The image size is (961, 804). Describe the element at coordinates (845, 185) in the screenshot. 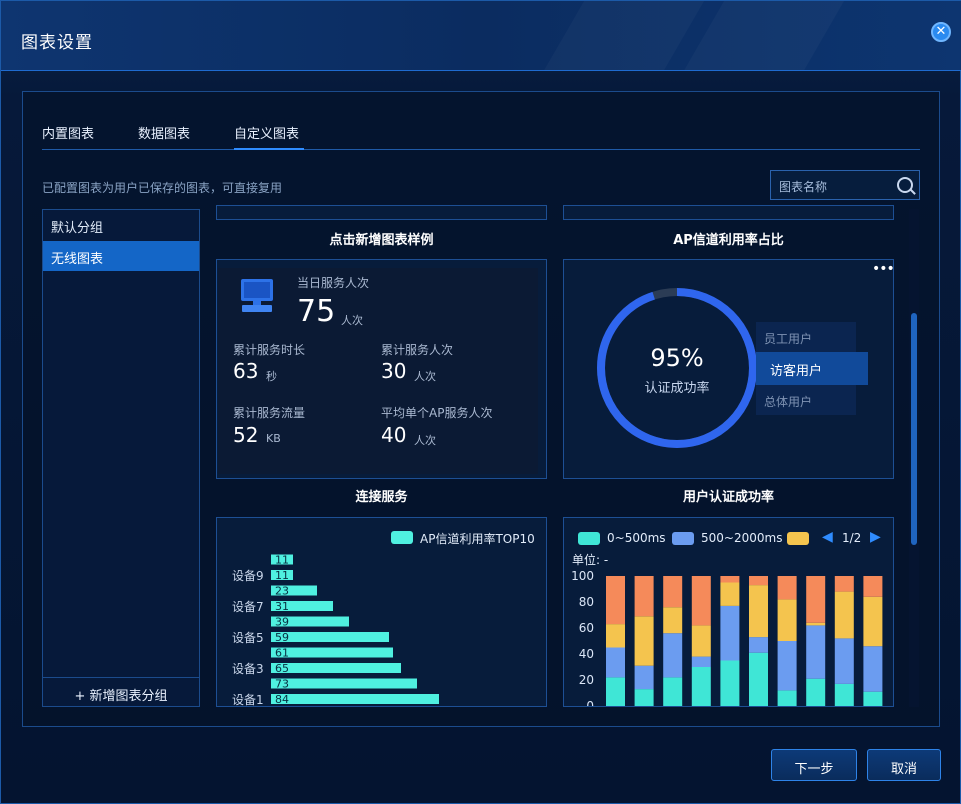

I see `search-input: 图表名称` at that location.